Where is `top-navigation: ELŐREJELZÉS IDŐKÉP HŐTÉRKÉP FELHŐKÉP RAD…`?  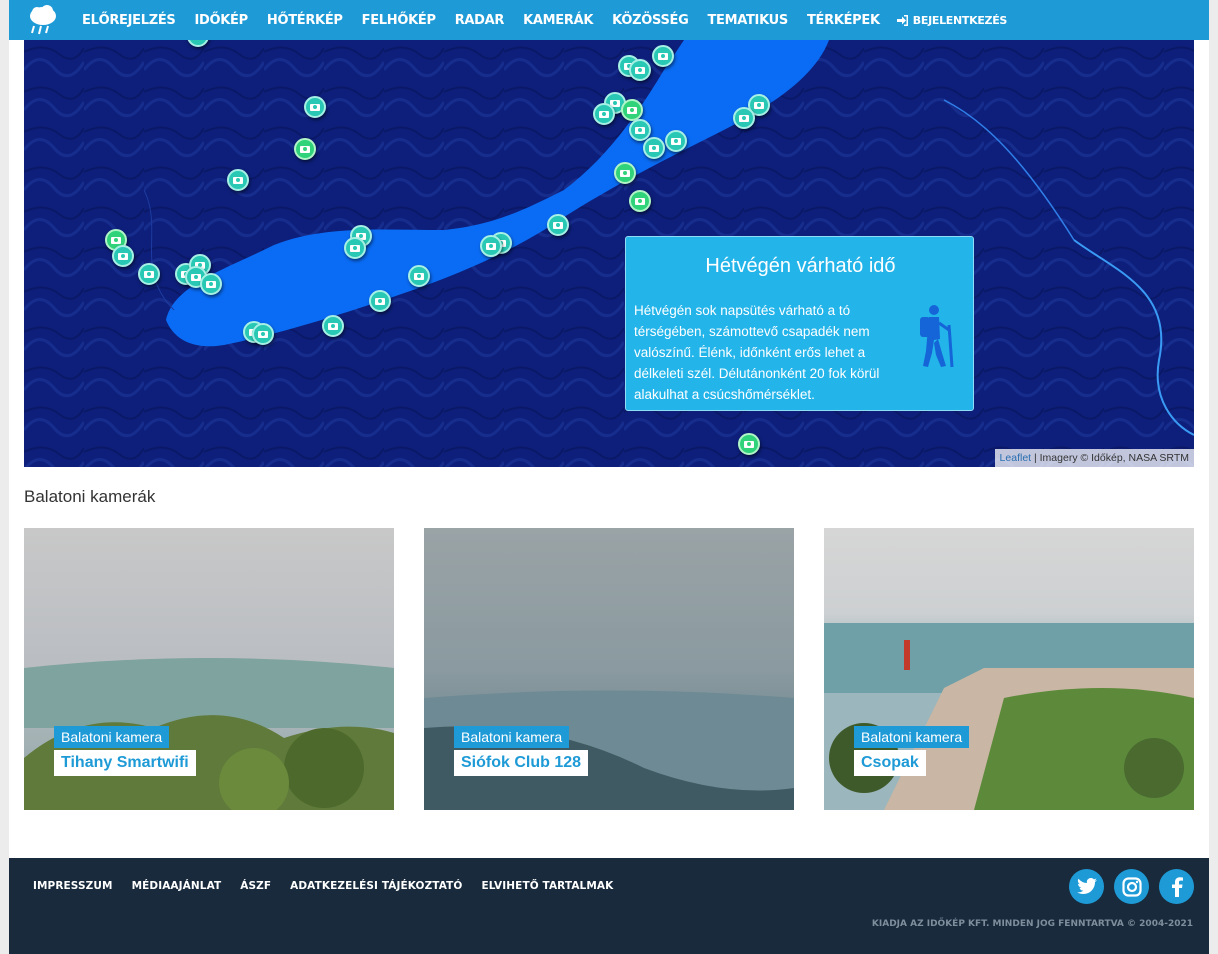
top-navigation: ELŐREJELZÉS IDŐKÉP HŐTÉRKÉP FELHŐKÉP RAD… is located at coordinates (609, 20).